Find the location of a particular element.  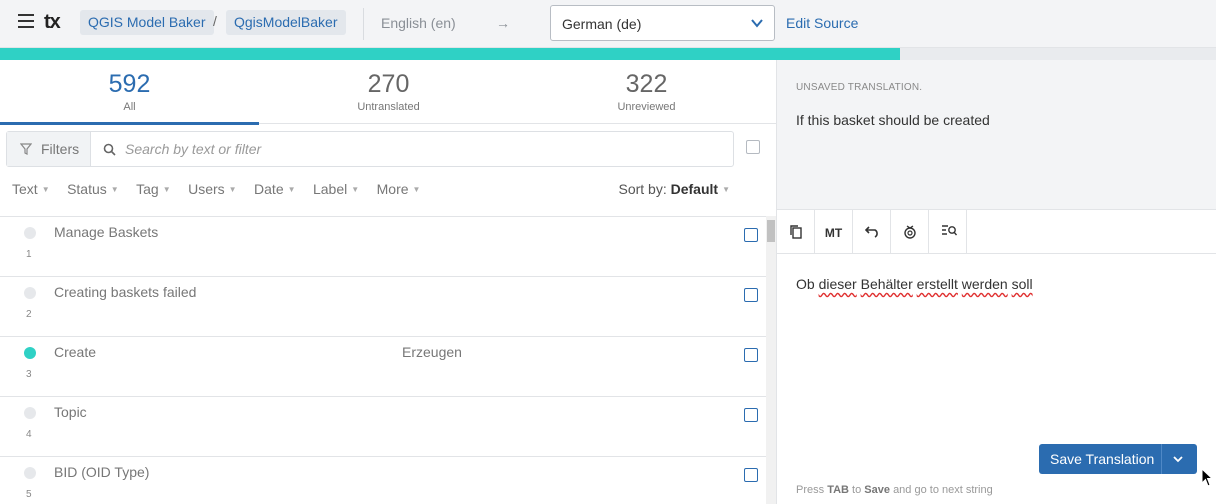

facet-date: Date ▼ is located at coordinates (275, 189).